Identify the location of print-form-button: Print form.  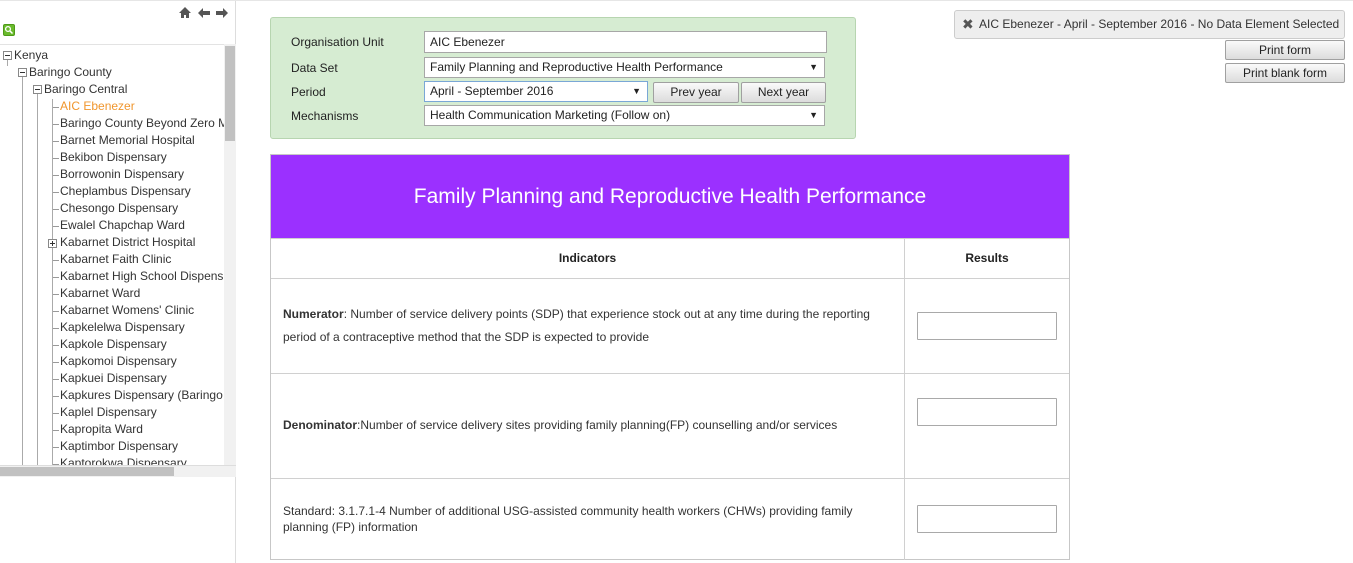
(1285, 50).